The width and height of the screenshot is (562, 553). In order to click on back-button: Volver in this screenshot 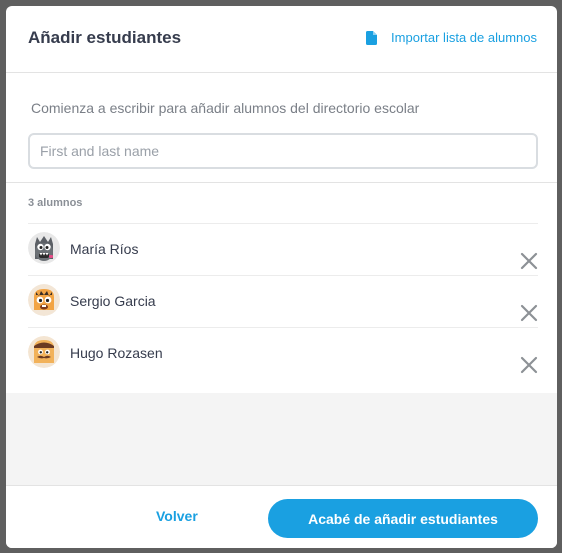, I will do `click(177, 516)`.